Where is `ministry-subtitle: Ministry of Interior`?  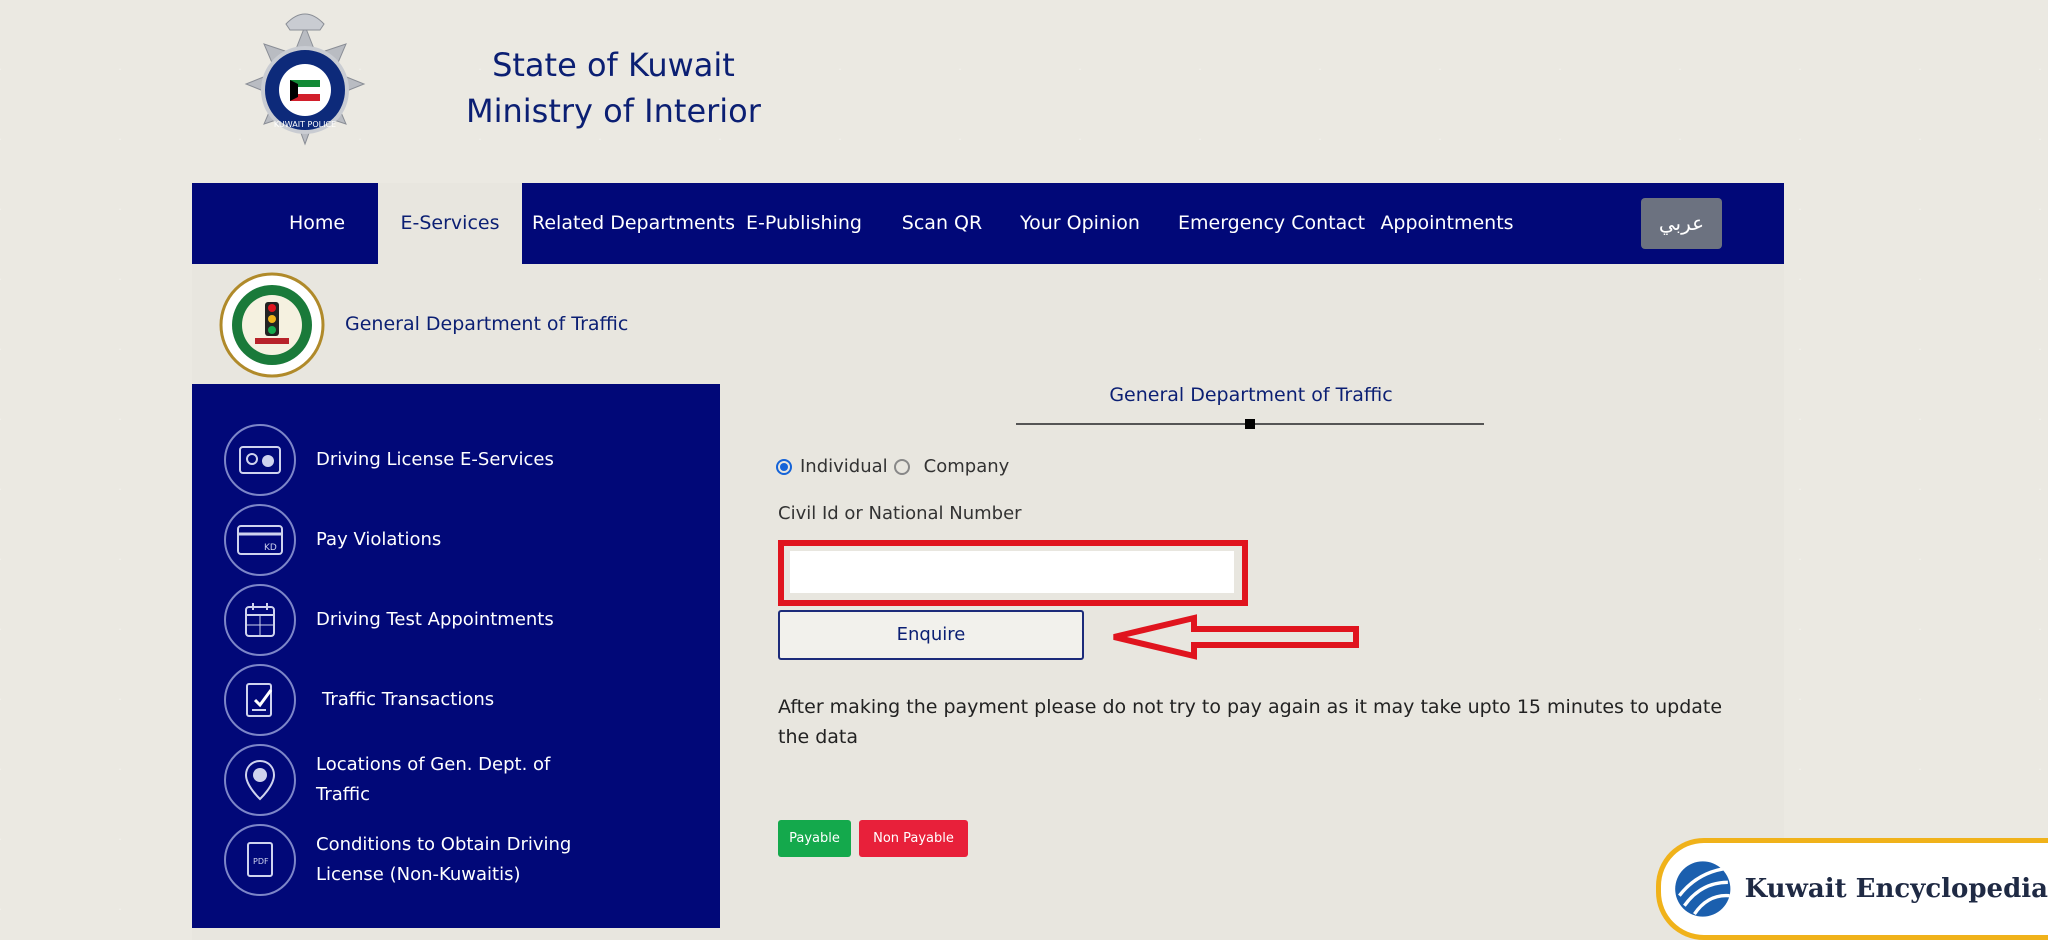 ministry-subtitle: Ministry of Interior is located at coordinates (613, 111).